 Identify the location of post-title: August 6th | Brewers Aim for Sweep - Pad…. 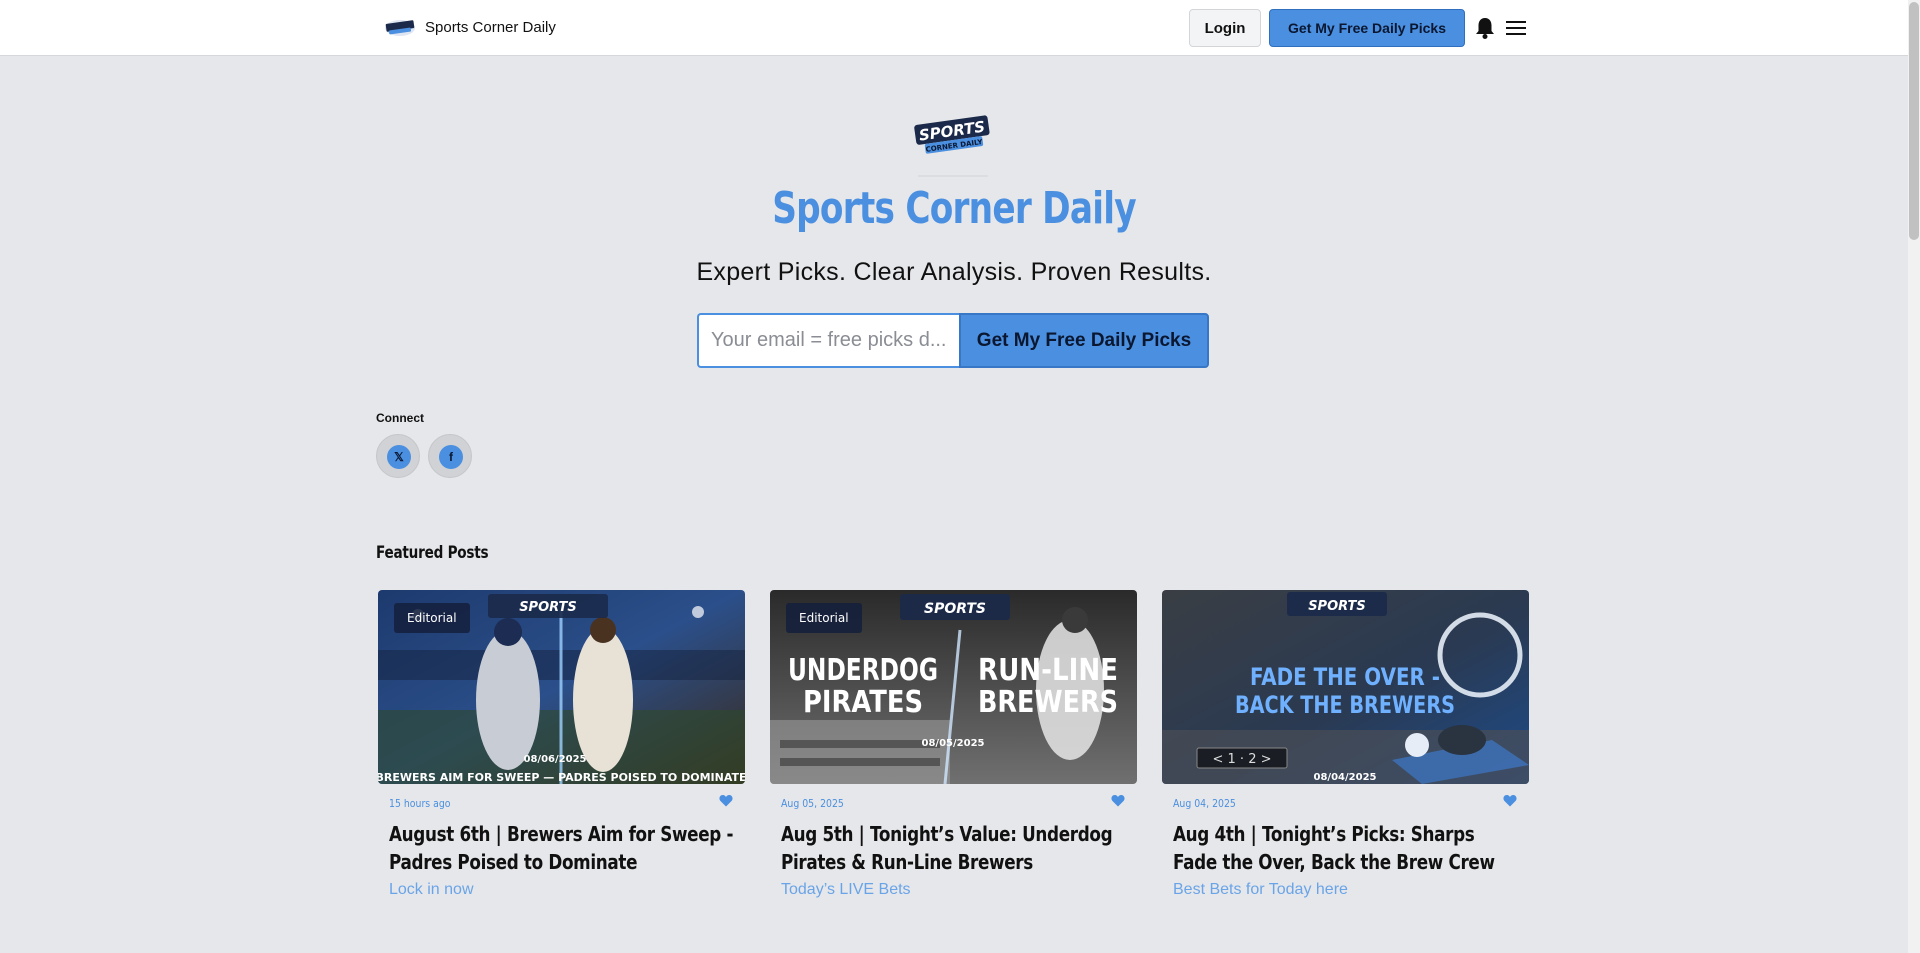
(563, 848).